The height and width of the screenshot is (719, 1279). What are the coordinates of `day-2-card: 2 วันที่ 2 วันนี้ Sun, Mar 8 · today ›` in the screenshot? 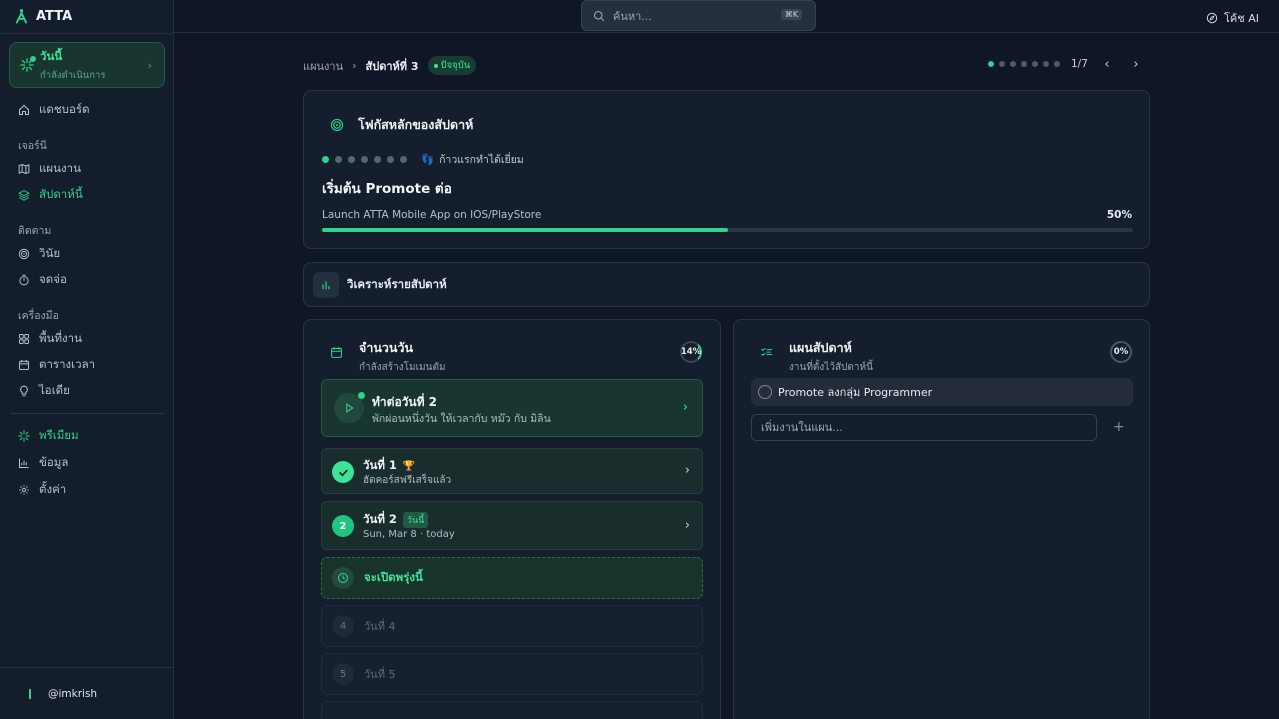 It's located at (512, 525).